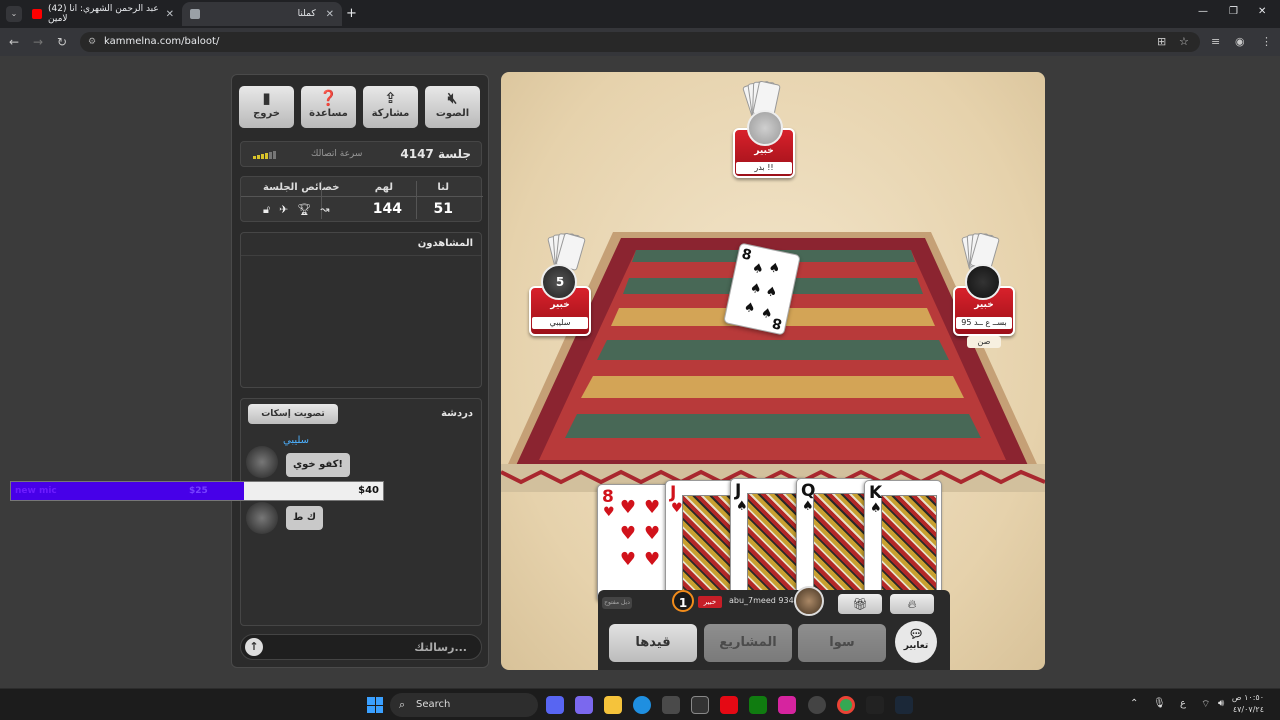 The height and width of the screenshot is (720, 1280). Describe the element at coordinates (1221, 703) in the screenshot. I see `volume-icon: 🔊︎` at that location.